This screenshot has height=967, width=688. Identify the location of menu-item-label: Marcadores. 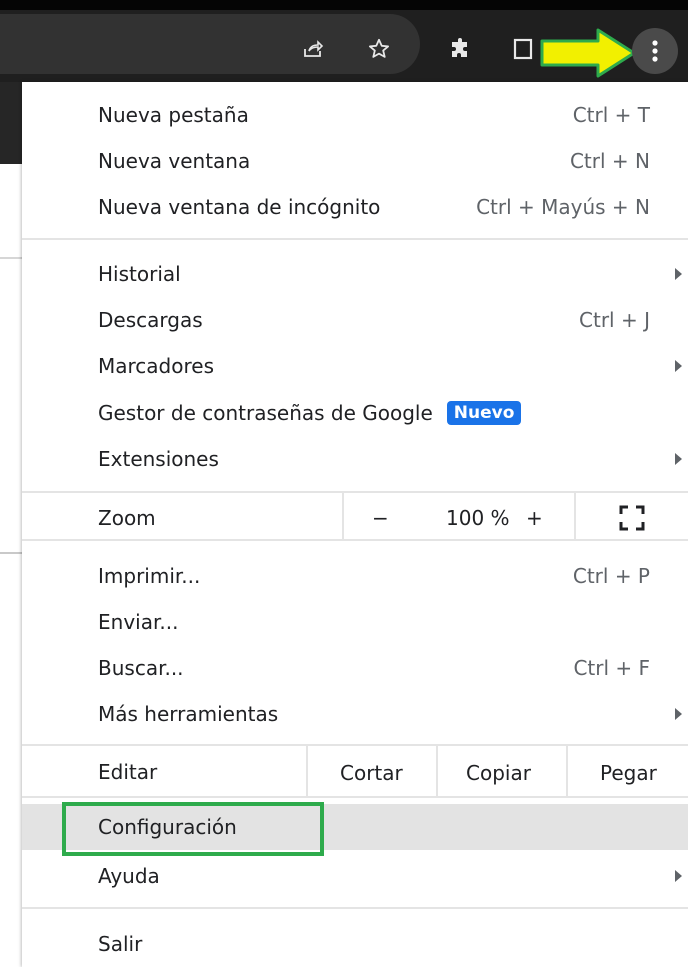
(156, 366).